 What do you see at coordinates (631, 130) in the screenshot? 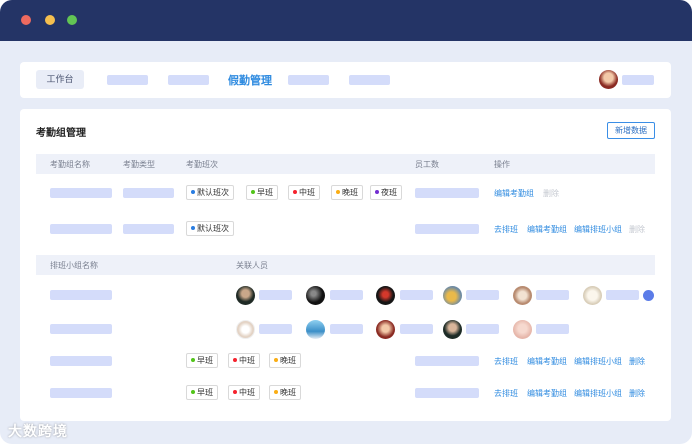
I see `add-data-button: 新增数据` at bounding box center [631, 130].